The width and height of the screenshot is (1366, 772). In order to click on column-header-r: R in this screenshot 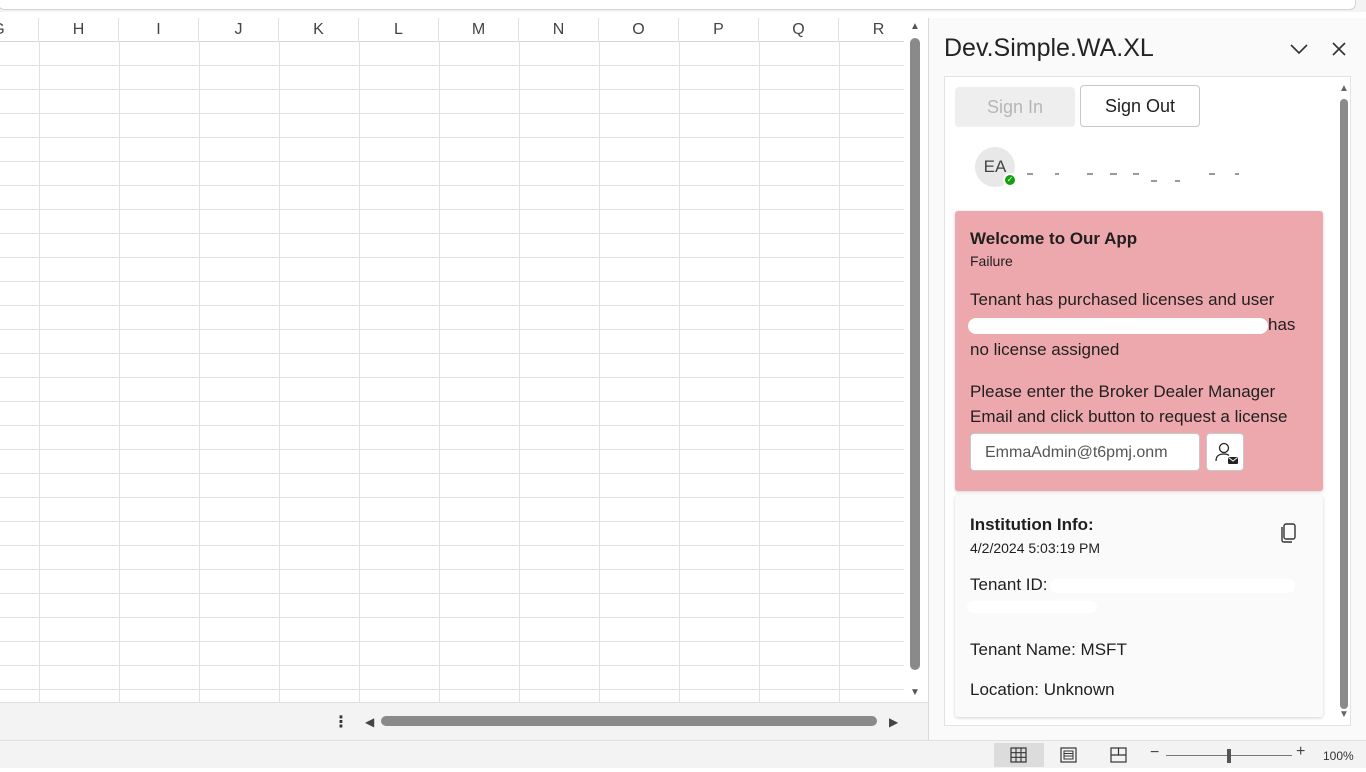, I will do `click(871, 30)`.